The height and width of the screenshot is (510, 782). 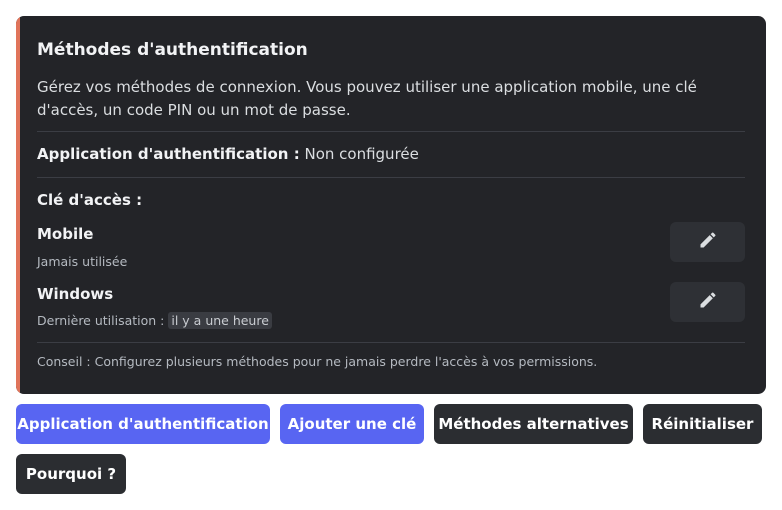 I want to click on last-used-chip: il y a une heure, so click(x=220, y=320).